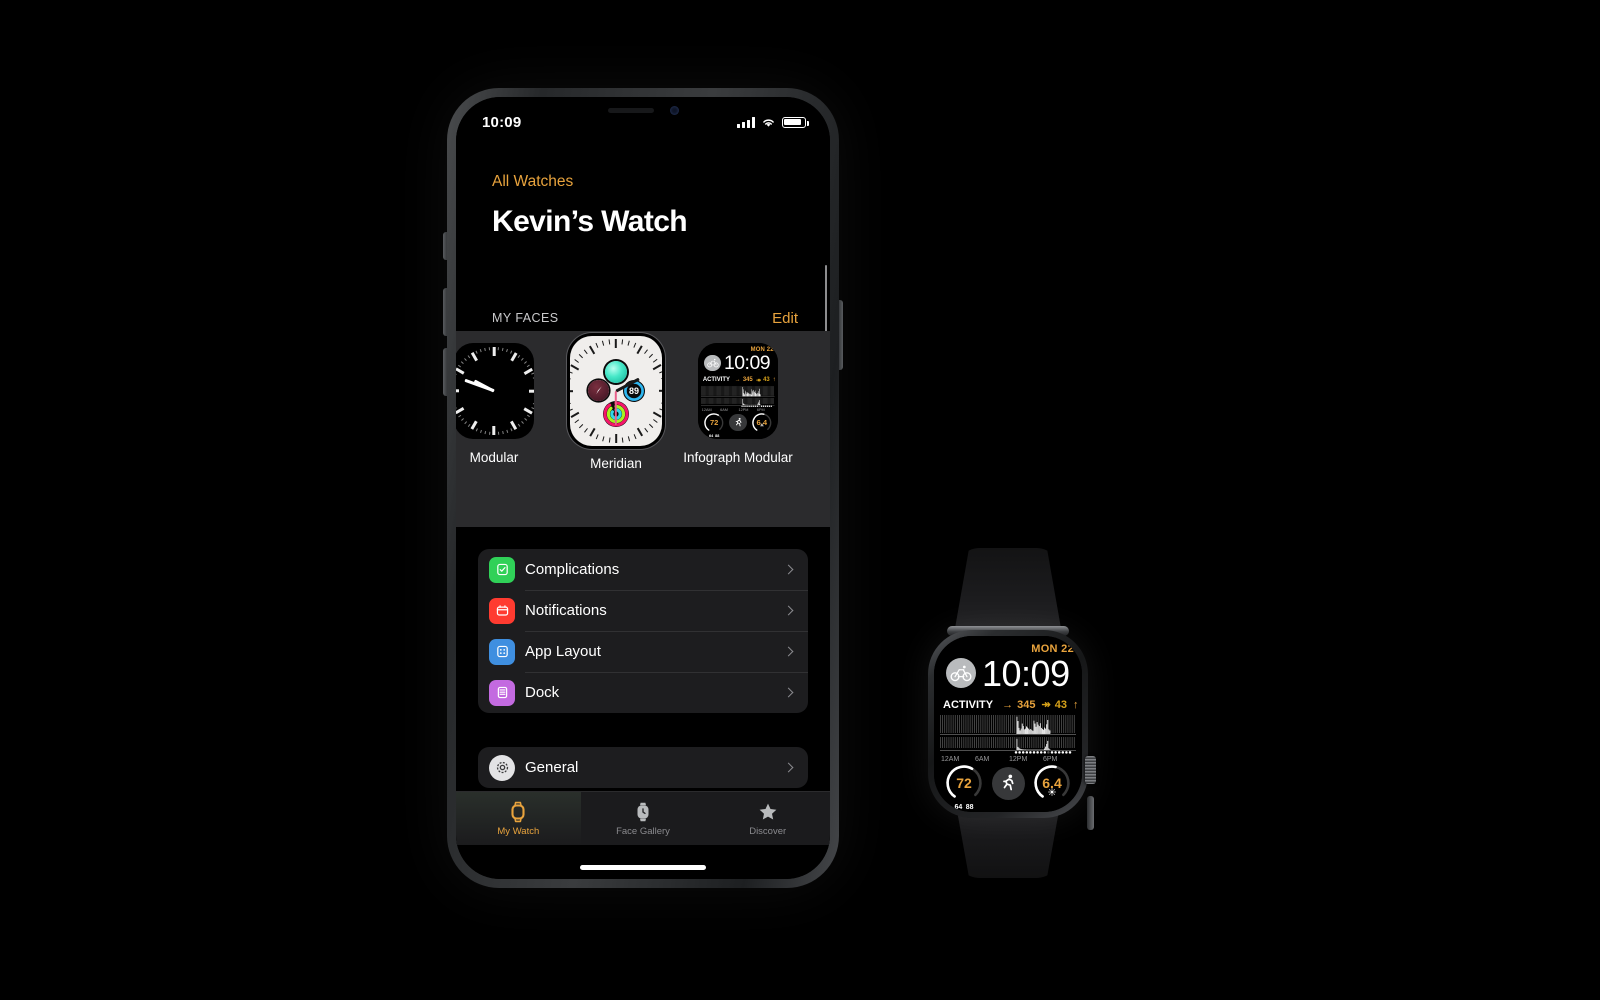 This screenshot has width=1600, height=1000. What do you see at coordinates (1090, 770) in the screenshot?
I see `digital-crown` at bounding box center [1090, 770].